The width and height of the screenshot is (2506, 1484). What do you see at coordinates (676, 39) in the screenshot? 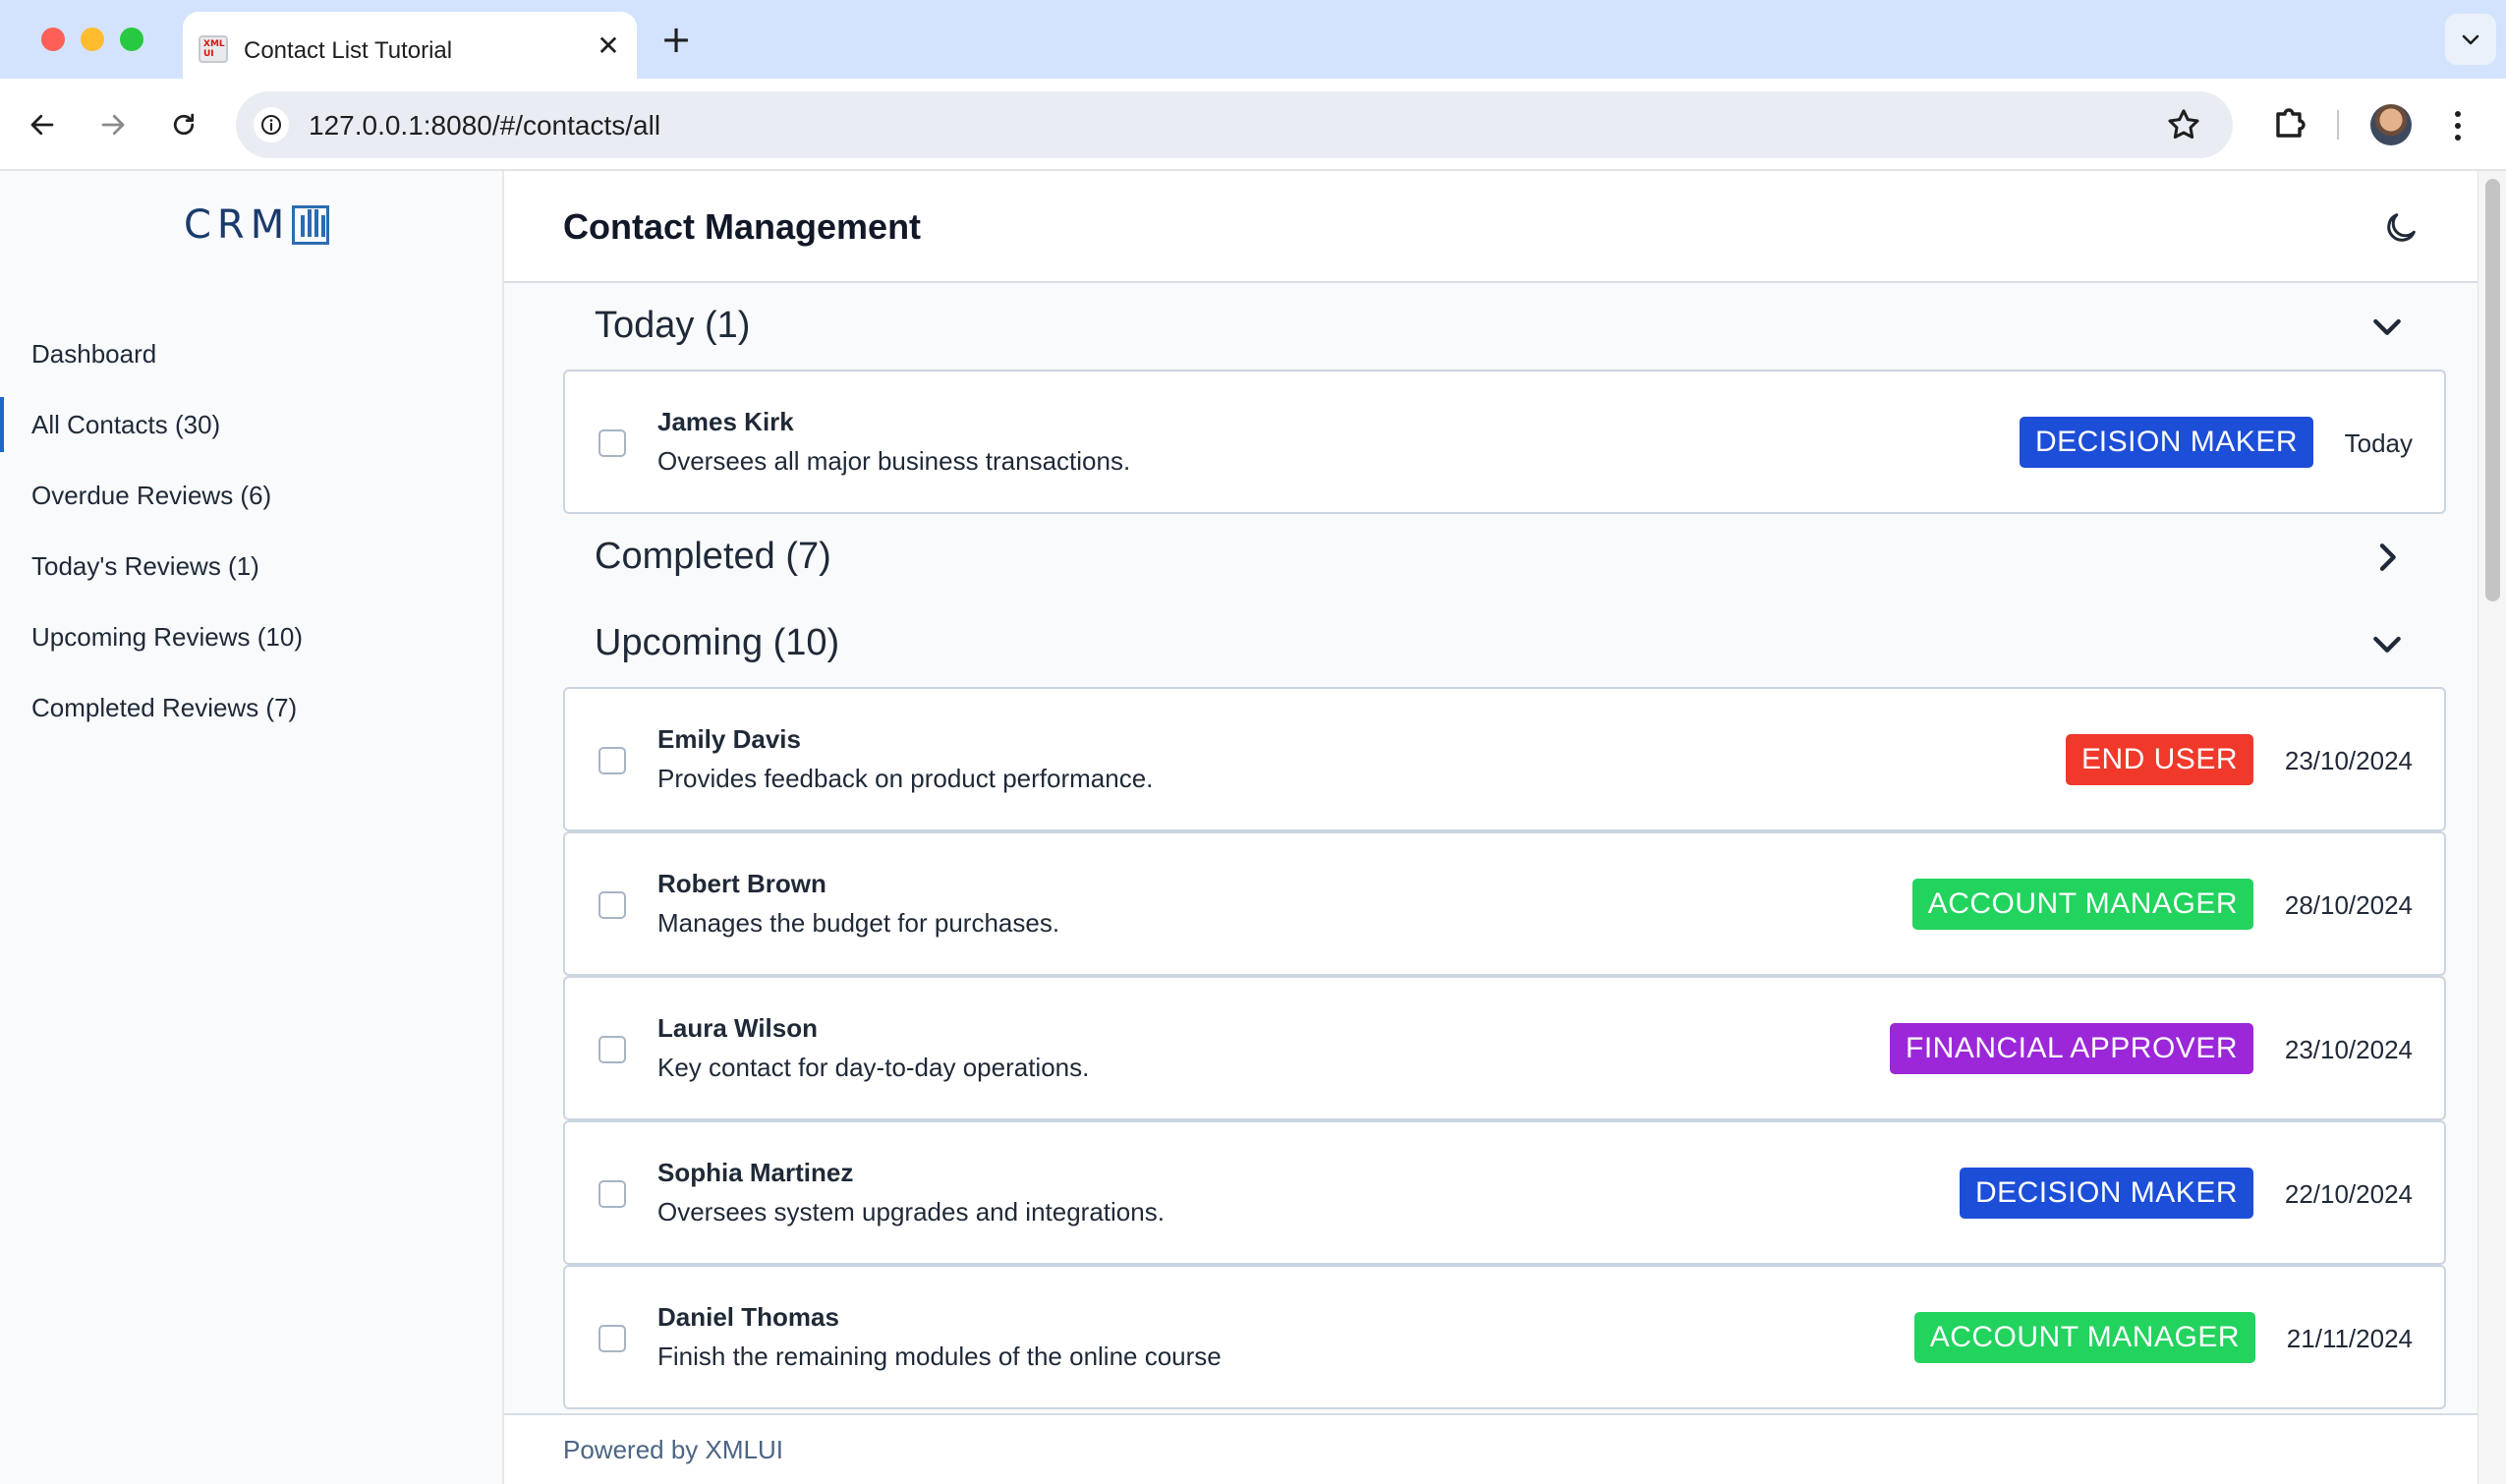
I see `new-tab-icon: +` at bounding box center [676, 39].